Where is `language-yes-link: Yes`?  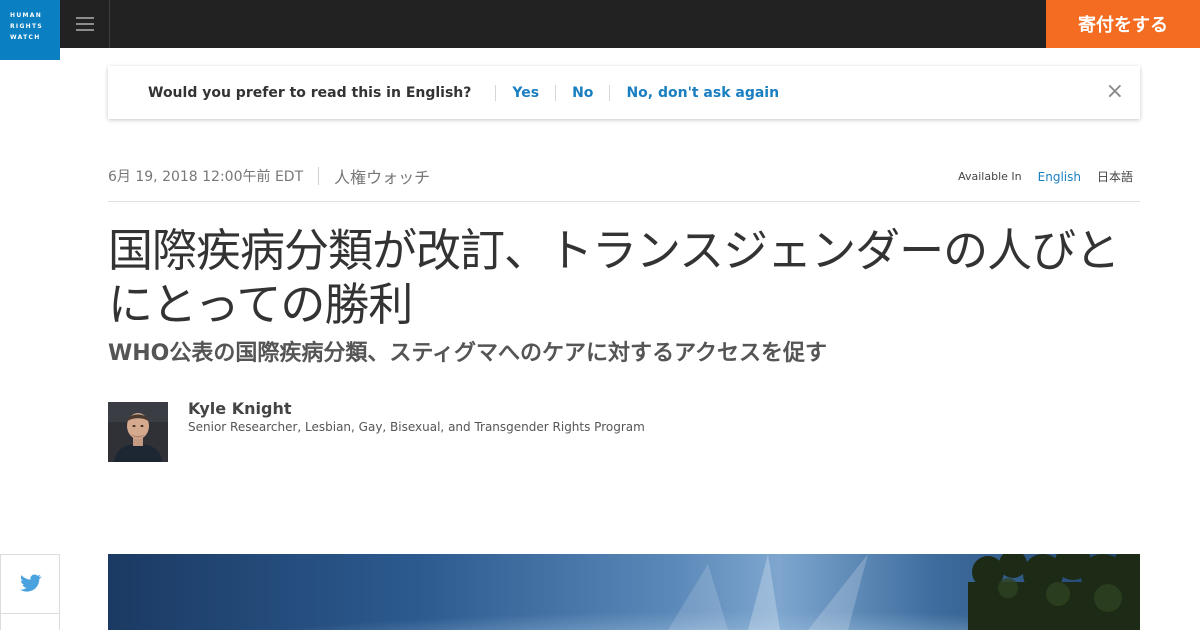
language-yes-link: Yes is located at coordinates (525, 92).